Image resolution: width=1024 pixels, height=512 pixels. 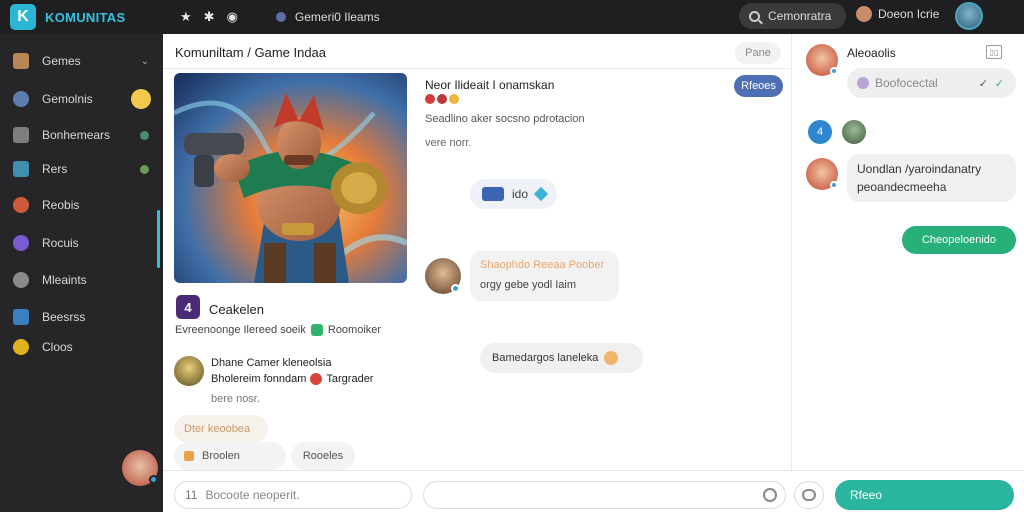 I want to click on smile-icon, so click(x=454, y=99).